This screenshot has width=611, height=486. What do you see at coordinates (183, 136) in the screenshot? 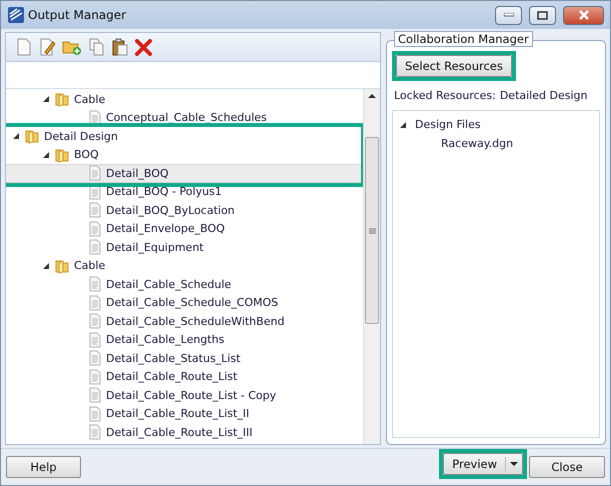
I see `tree-item: Detail Design` at bounding box center [183, 136].